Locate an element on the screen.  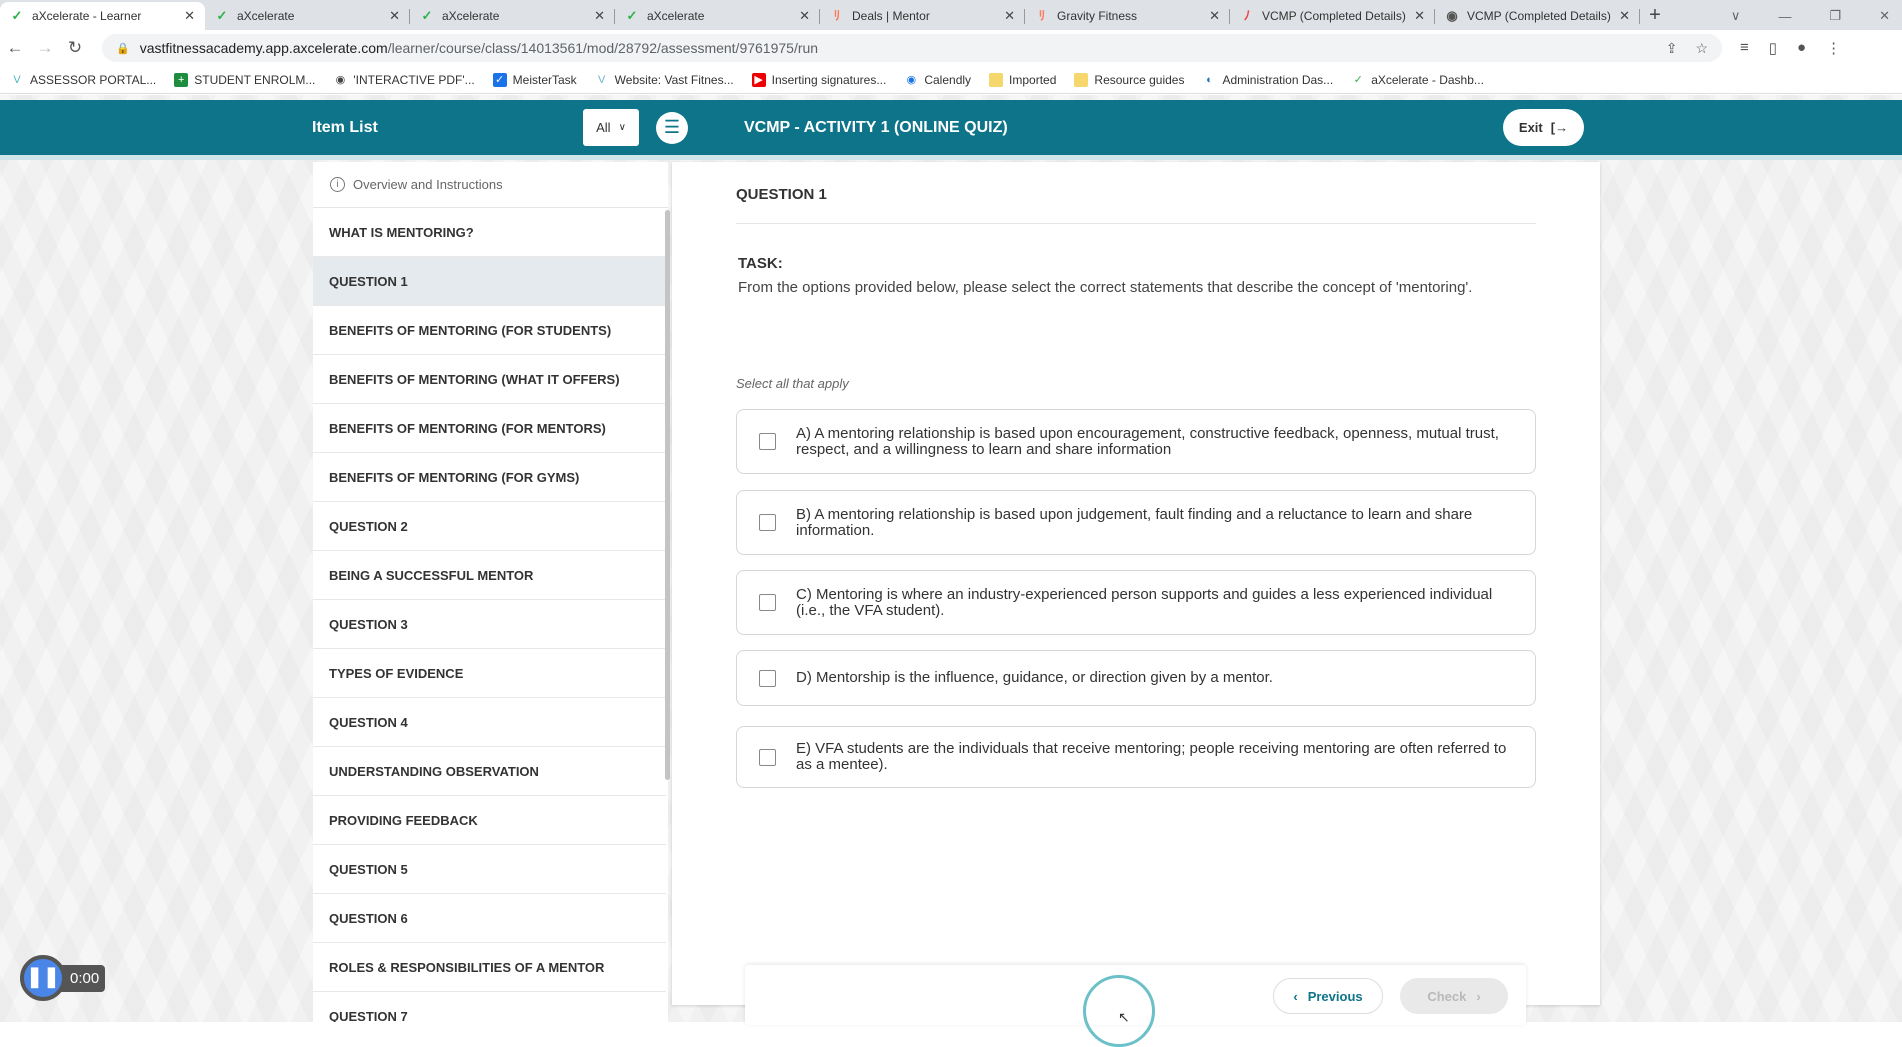
more-icon: ⋮ is located at coordinates (1833, 48).